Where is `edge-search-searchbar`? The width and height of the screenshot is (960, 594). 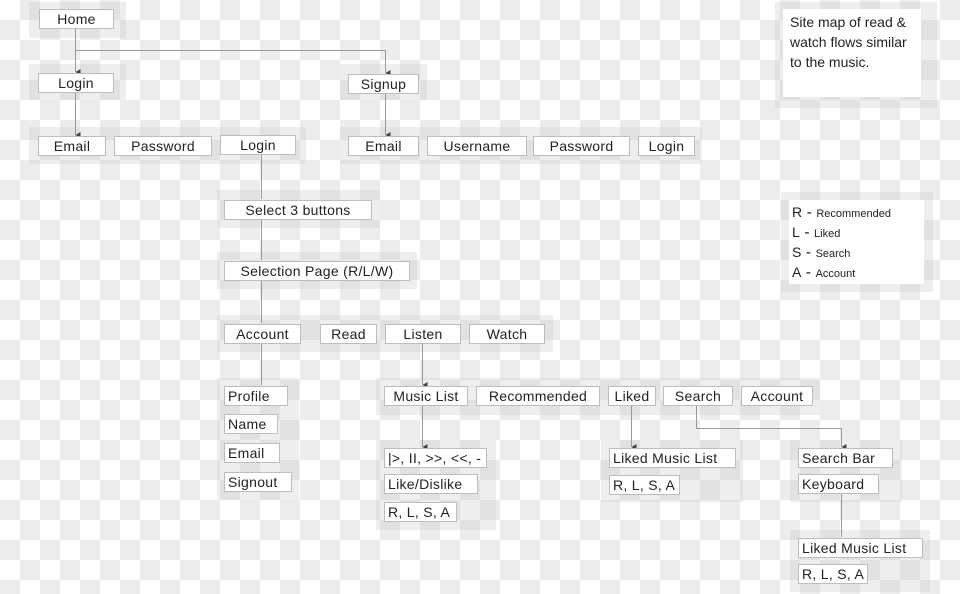 edge-search-searchbar is located at coordinates (771, 427).